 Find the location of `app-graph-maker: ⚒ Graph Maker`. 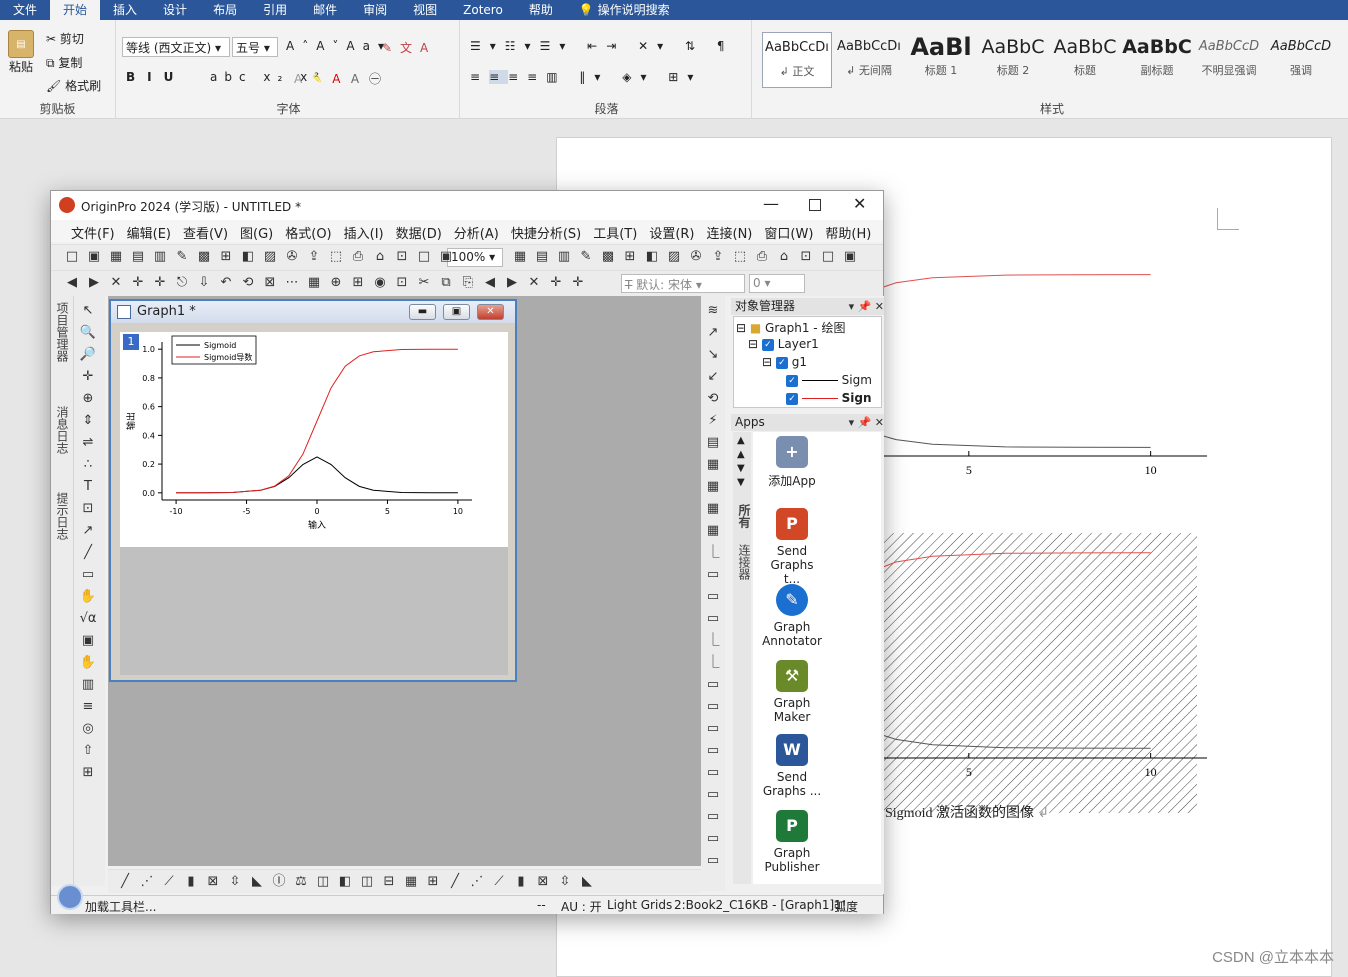

app-graph-maker: ⚒ Graph Maker is located at coordinates (792, 692).